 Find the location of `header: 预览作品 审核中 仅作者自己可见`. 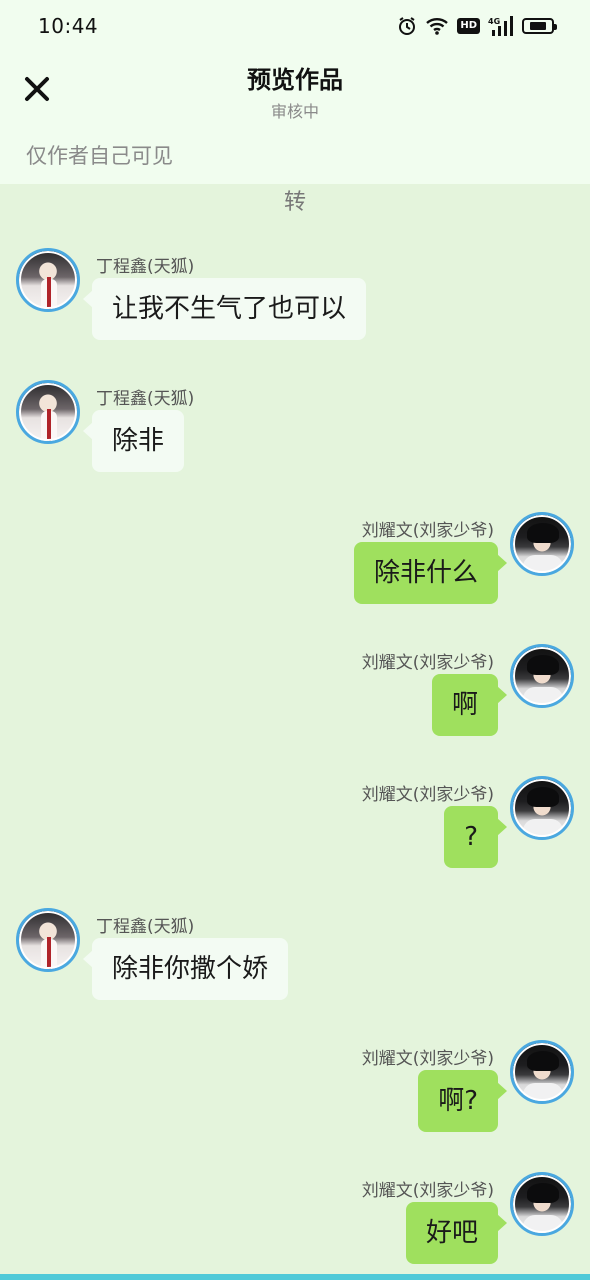

header: 预览作品 审核中 仅作者自己可见 is located at coordinates (295, 118).